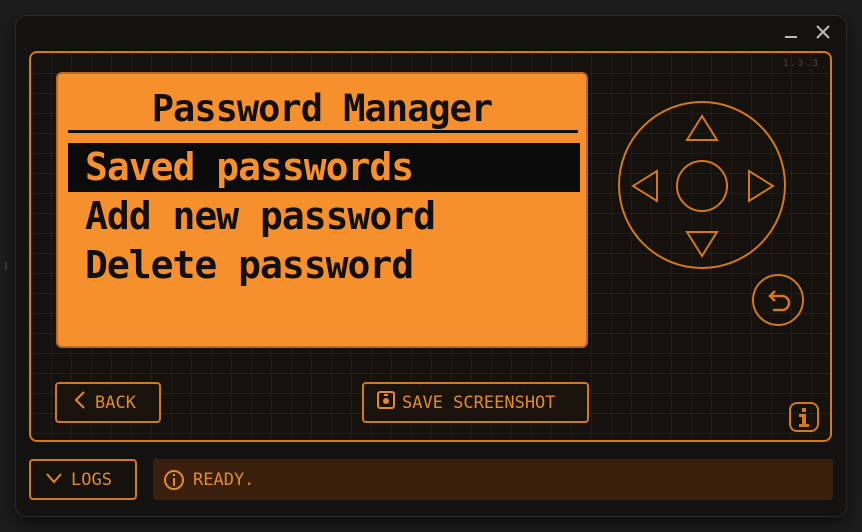 This screenshot has height=532, width=862. Describe the element at coordinates (115, 402) in the screenshot. I see `back-label: BACK` at that location.